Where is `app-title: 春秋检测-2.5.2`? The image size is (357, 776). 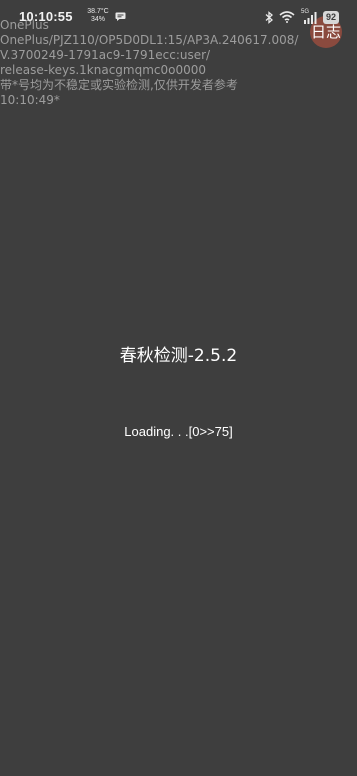 app-title: 春秋检测-2.5.2 is located at coordinates (178, 356).